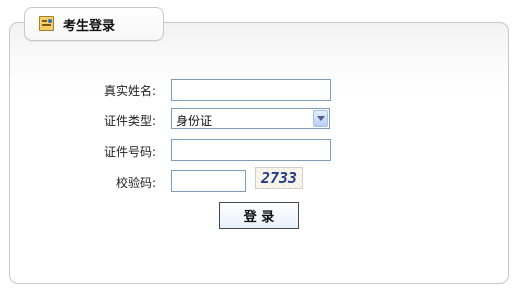  I want to click on id-card-icon, so click(46, 23).